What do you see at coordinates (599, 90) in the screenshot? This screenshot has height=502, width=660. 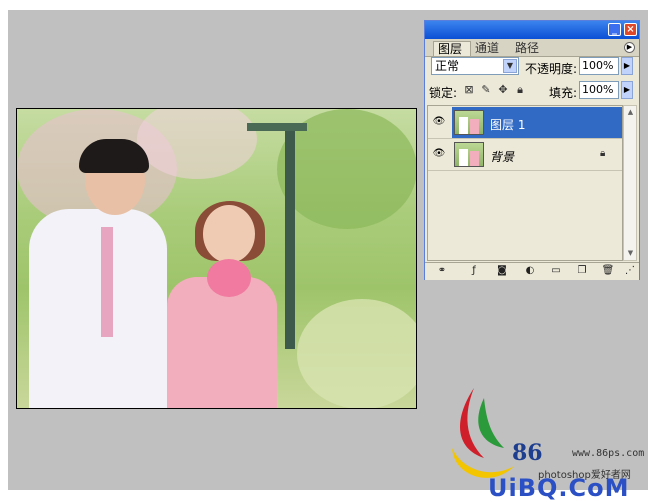 I see `fill-input: 100%` at bounding box center [599, 90].